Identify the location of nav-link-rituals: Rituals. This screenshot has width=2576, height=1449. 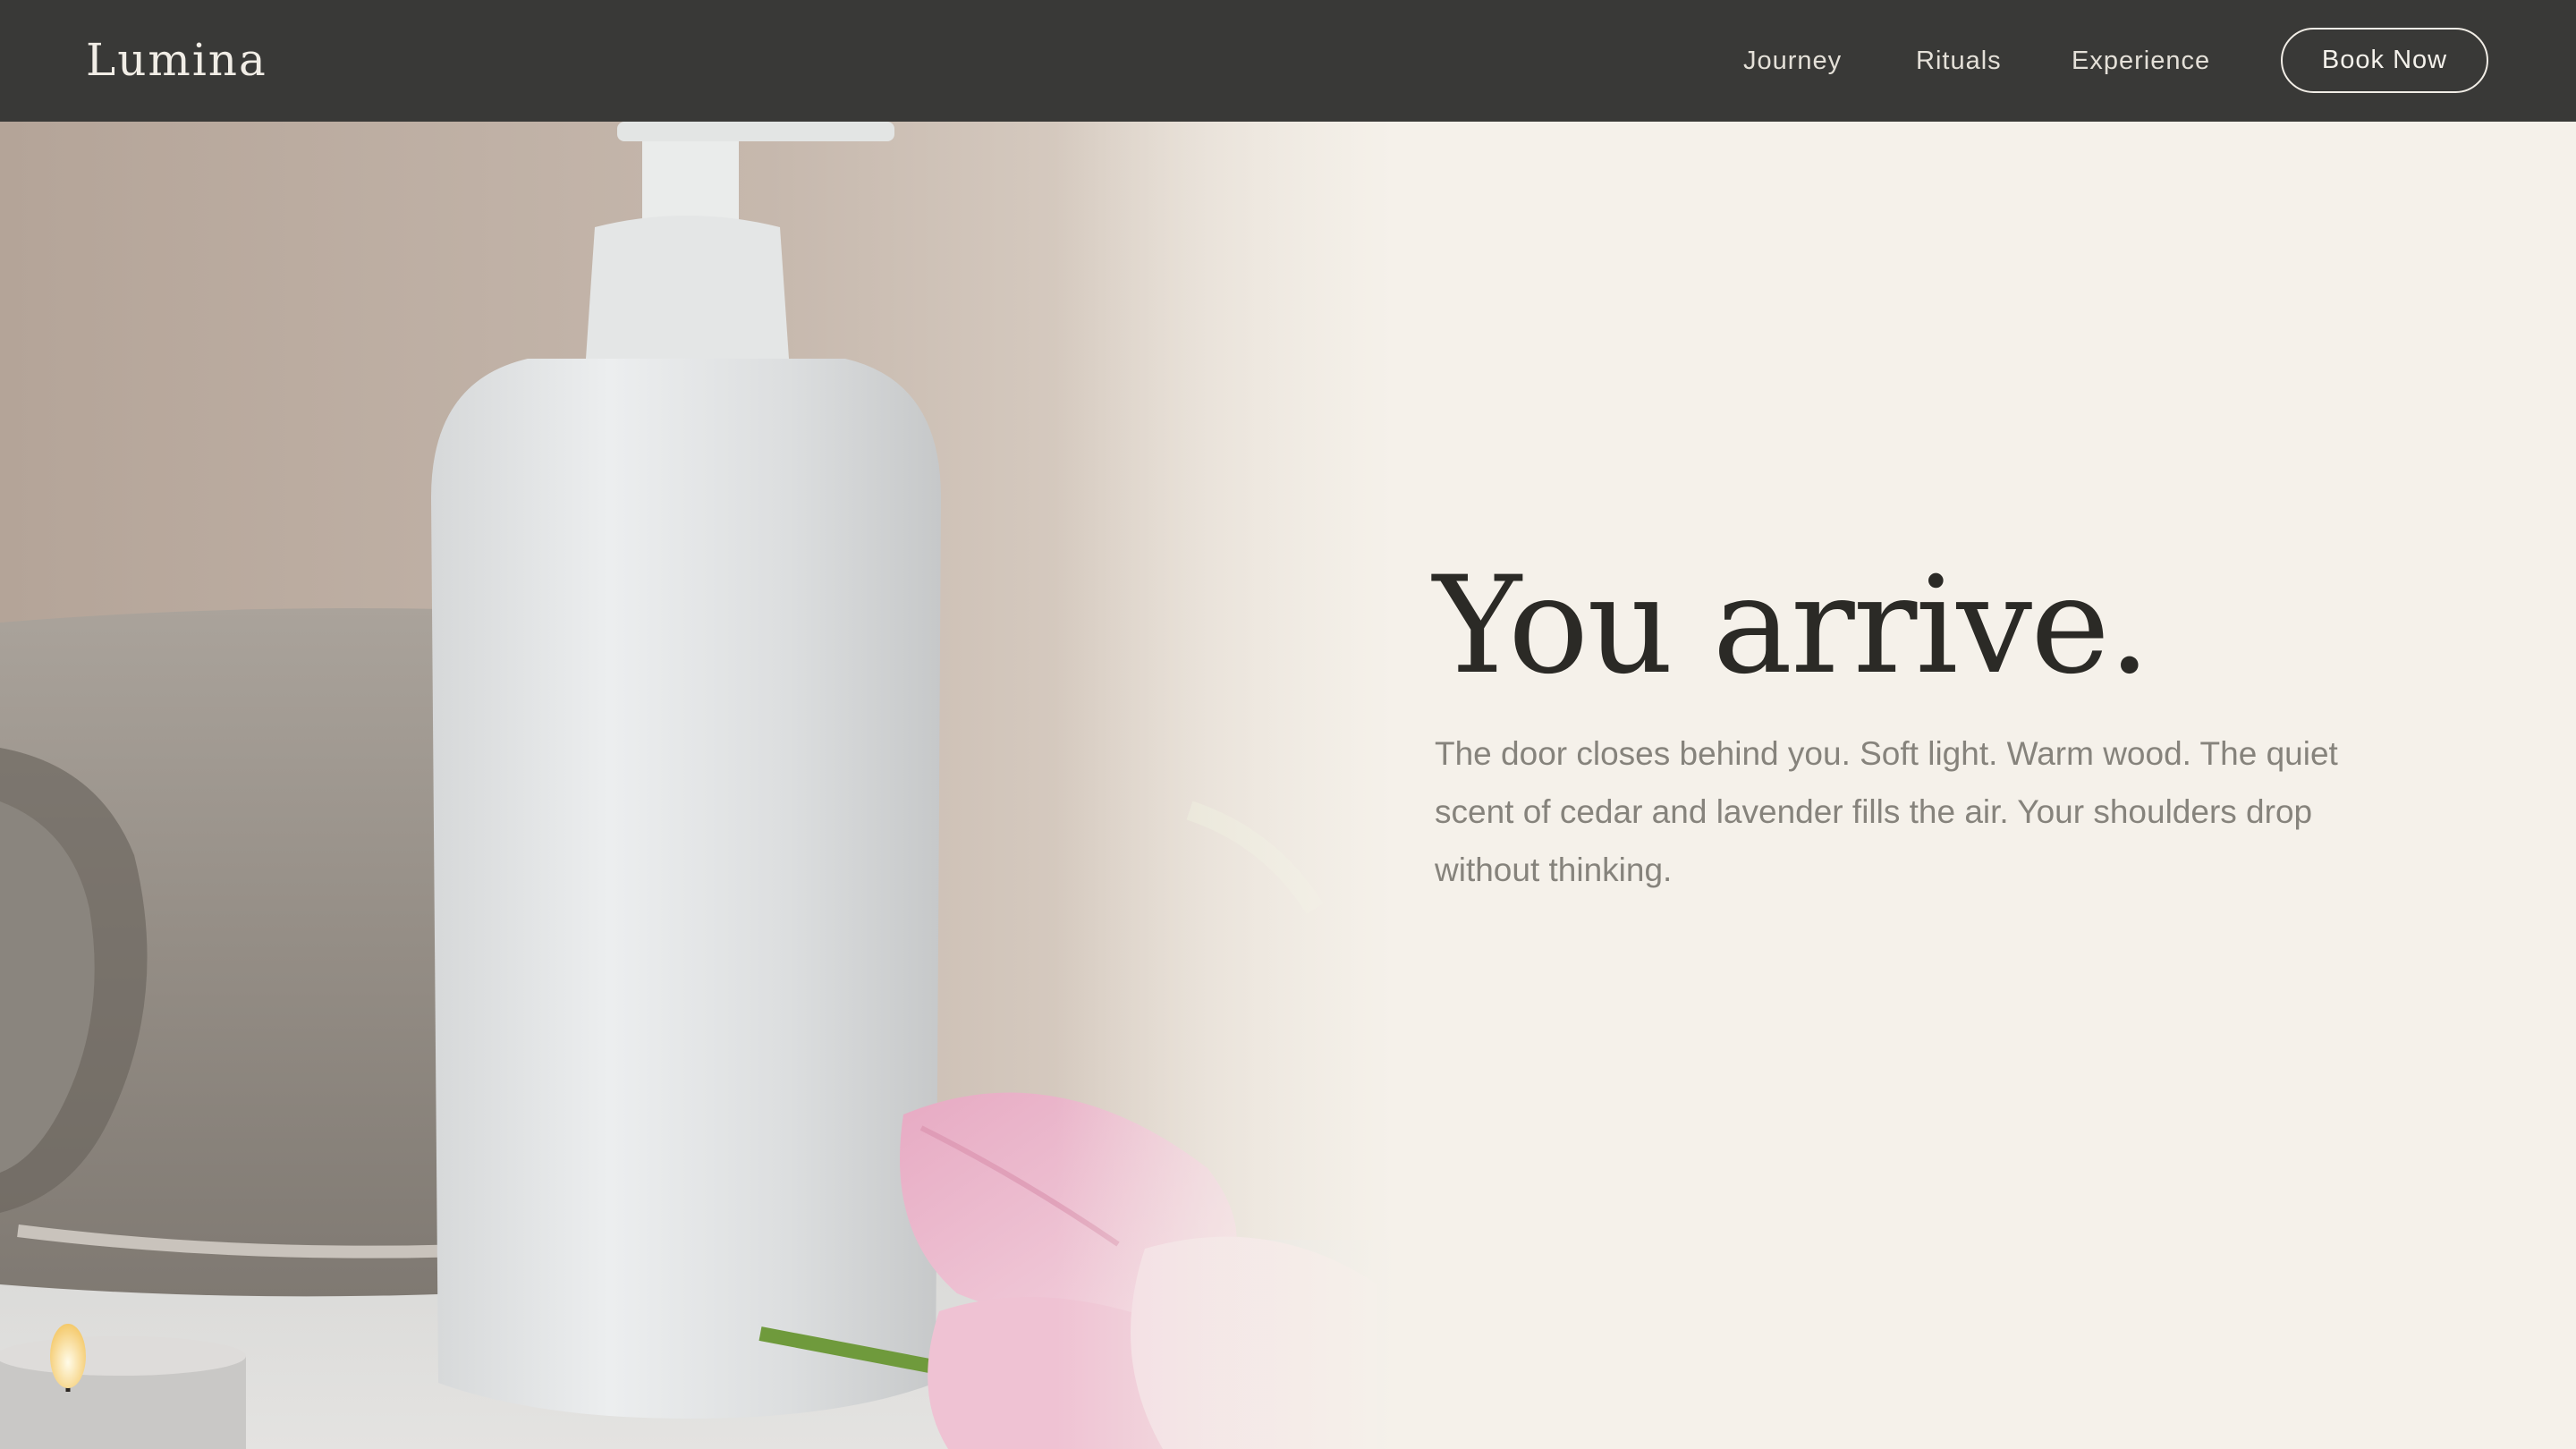
(1959, 60).